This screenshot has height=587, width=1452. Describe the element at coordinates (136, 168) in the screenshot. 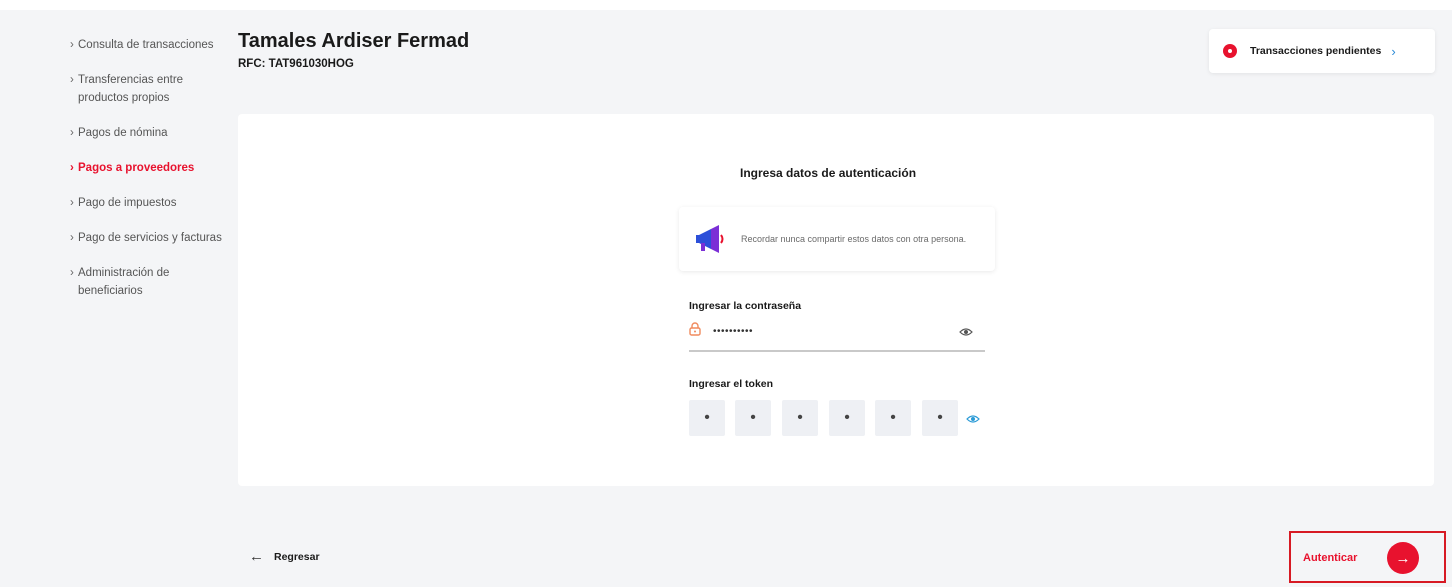

I see `sidebar-item-label: Pagos a proveedores` at that location.